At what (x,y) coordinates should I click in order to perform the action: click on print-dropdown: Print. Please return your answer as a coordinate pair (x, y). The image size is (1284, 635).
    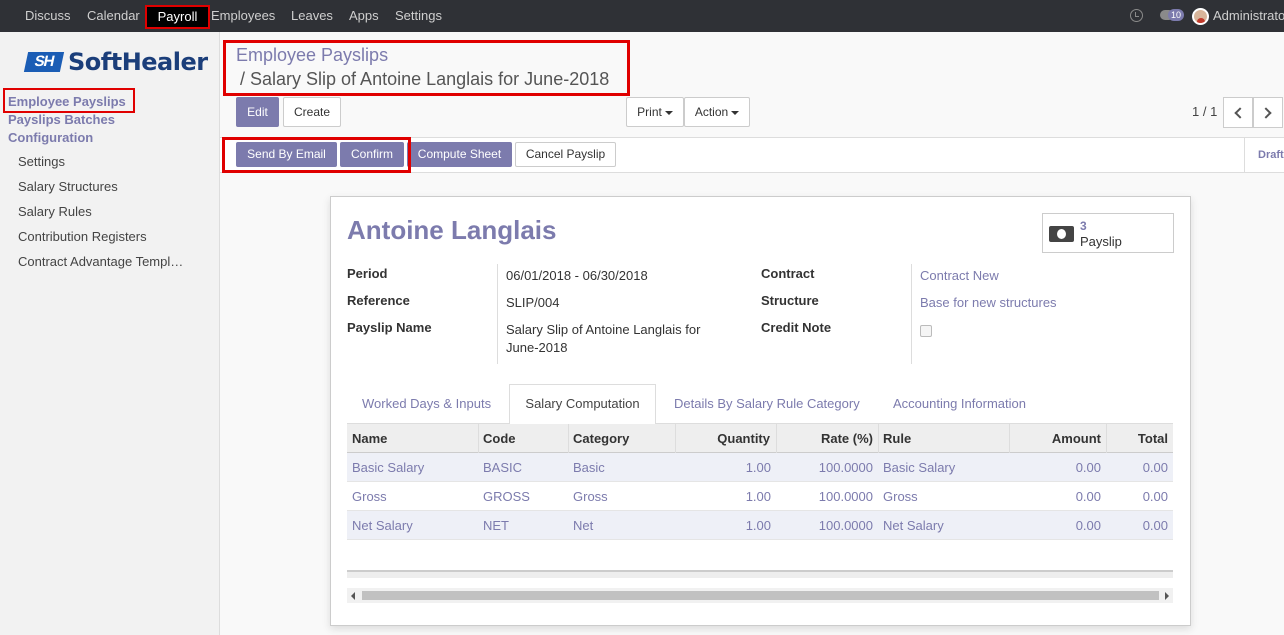
    Looking at the image, I should click on (655, 112).